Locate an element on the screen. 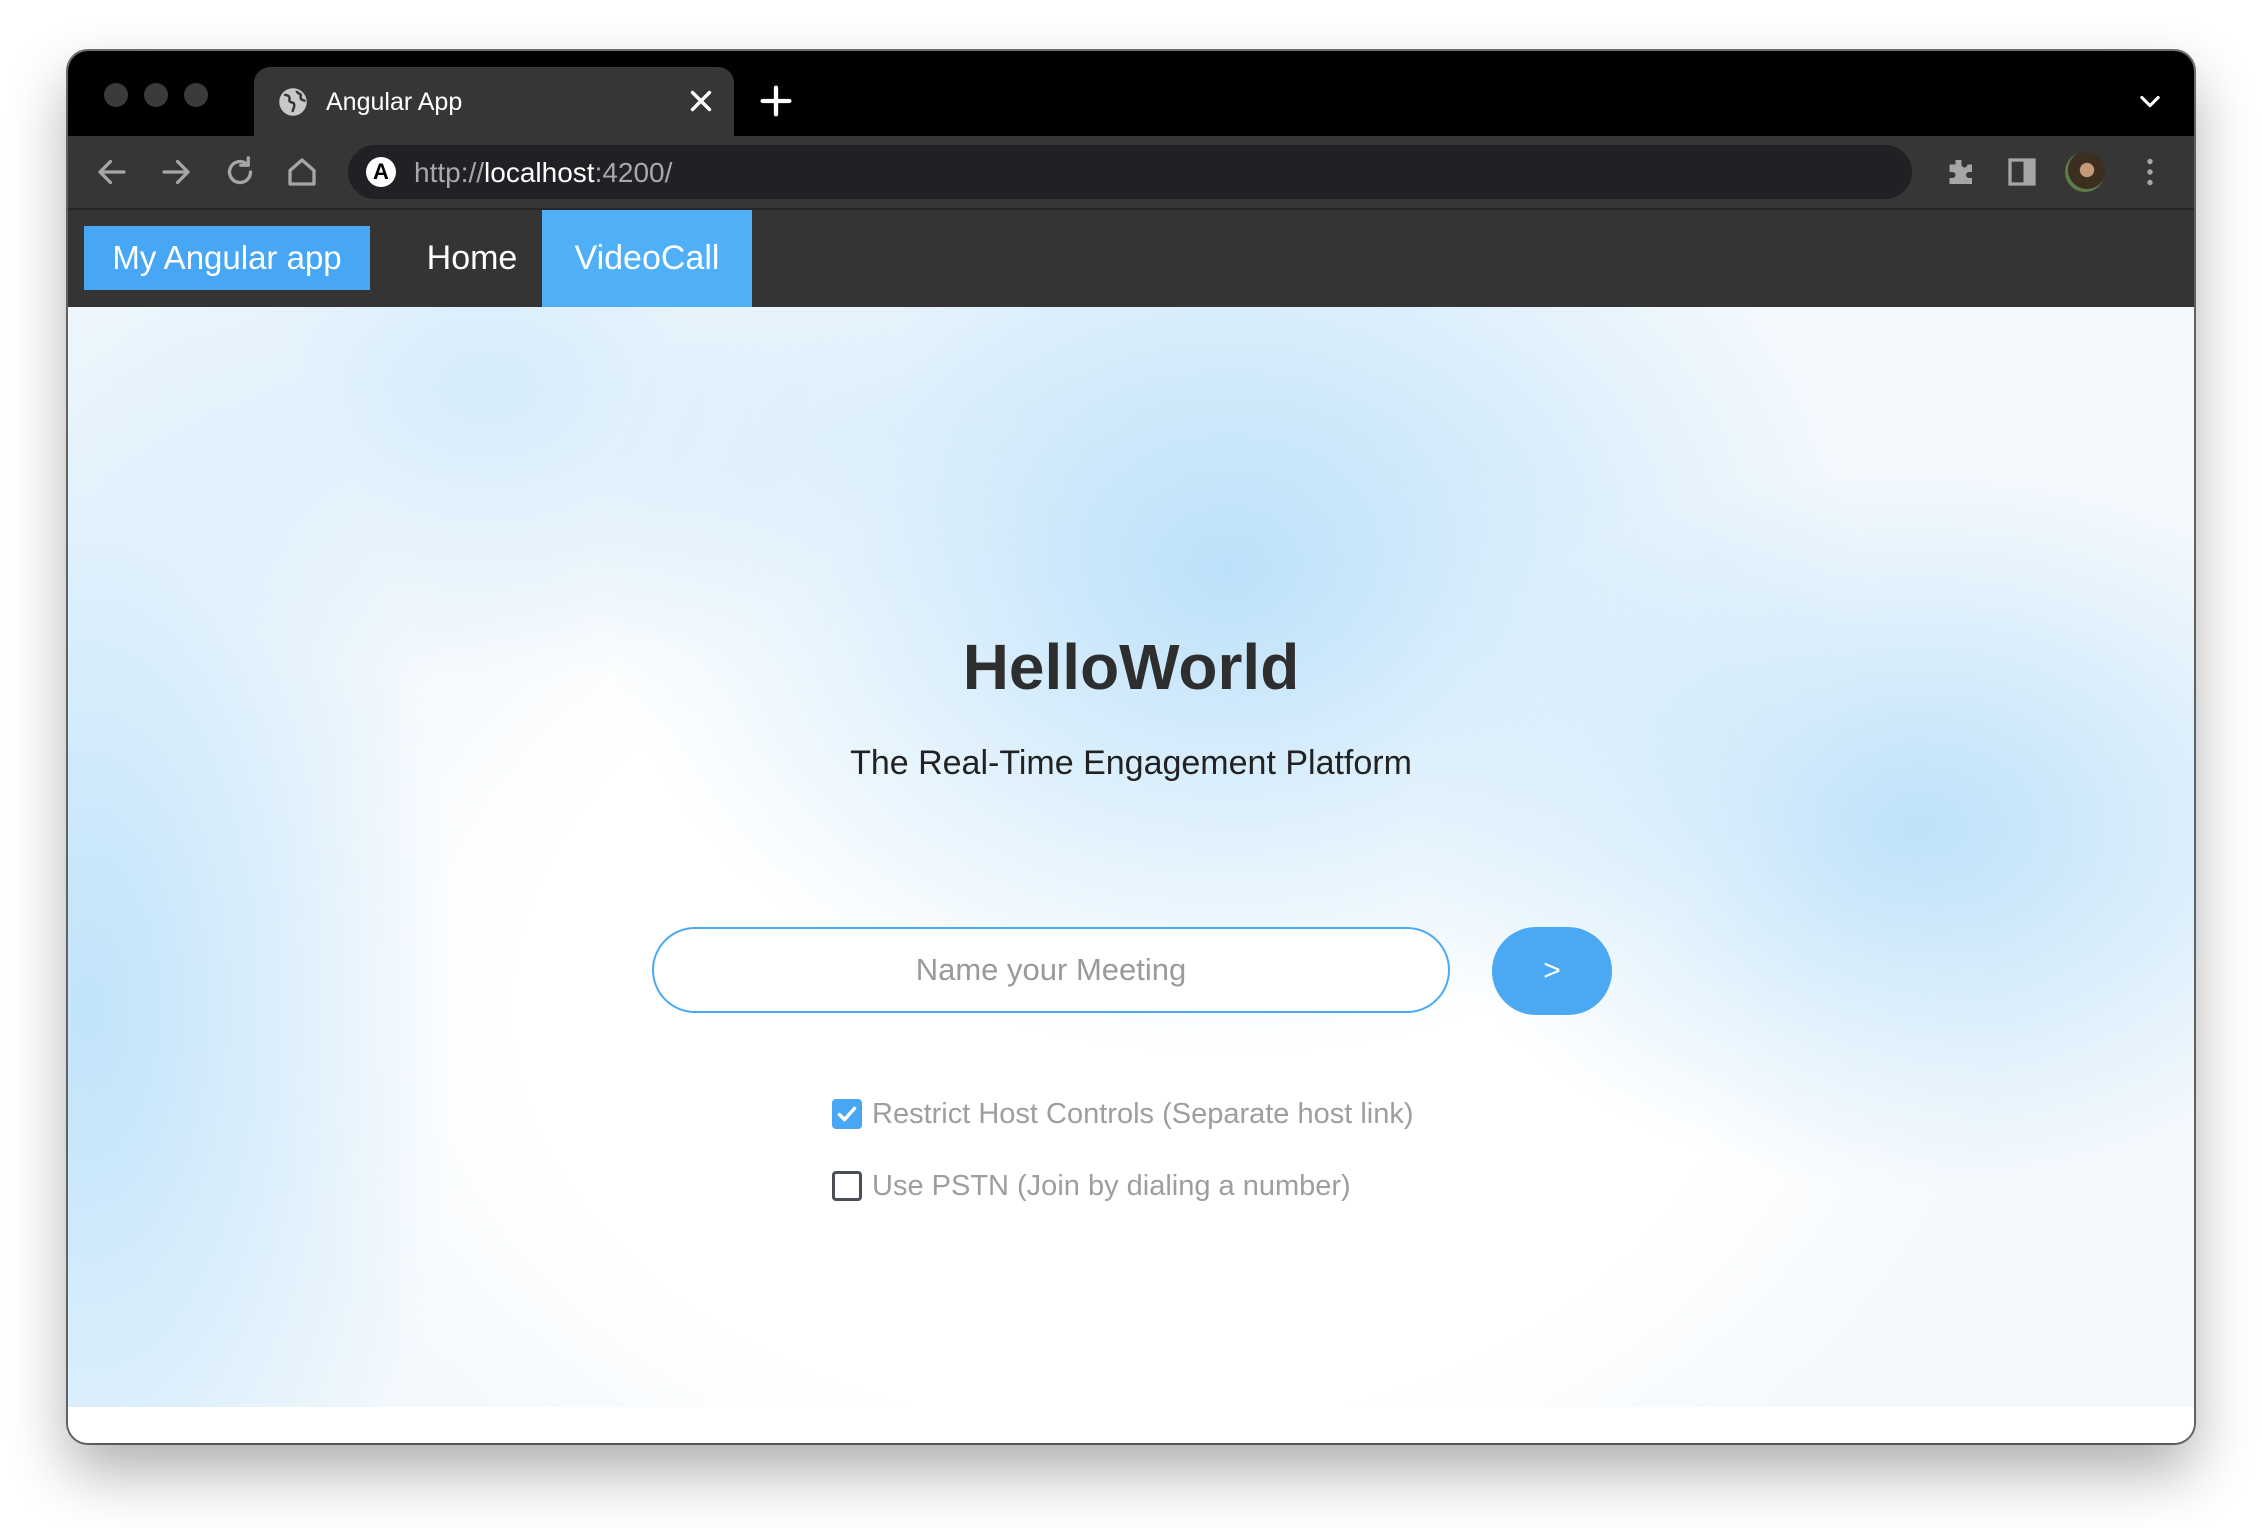  kebab-menu-icon is located at coordinates (2150, 172).